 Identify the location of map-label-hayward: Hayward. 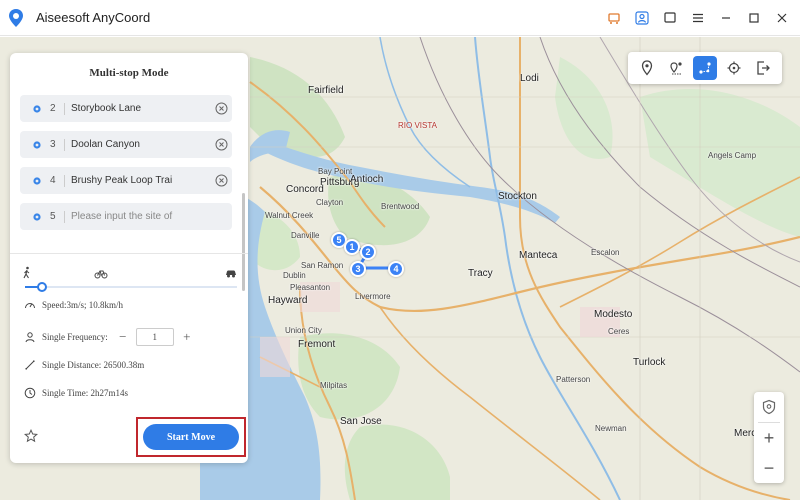
(288, 300).